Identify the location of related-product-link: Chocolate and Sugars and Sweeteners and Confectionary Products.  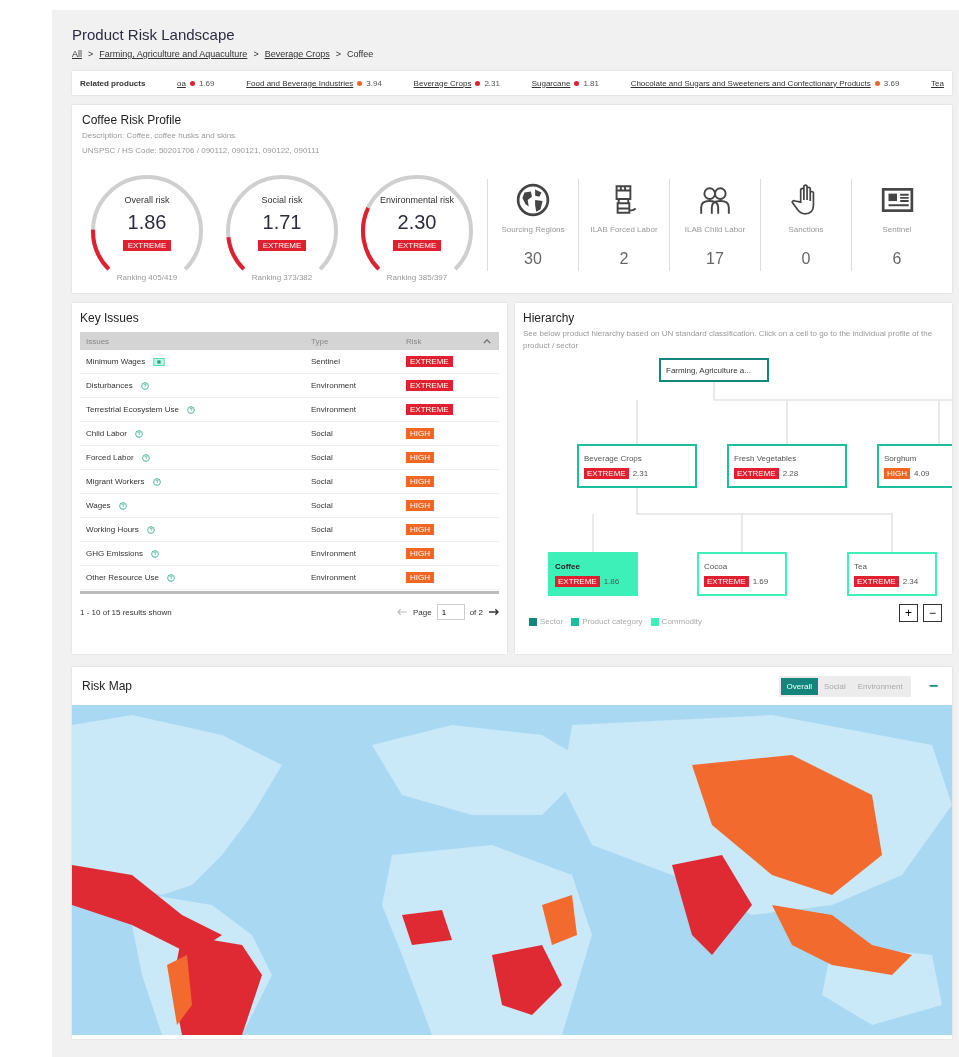
(750, 83).